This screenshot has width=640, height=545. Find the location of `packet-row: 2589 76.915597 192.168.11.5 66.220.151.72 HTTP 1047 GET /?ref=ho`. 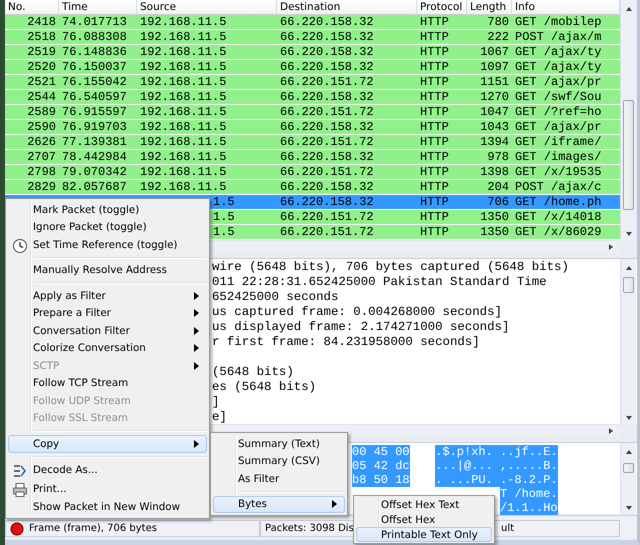

packet-row: 2589 76.915597 192.168.11.5 66.220.151.72 HTTP 1047 GET /?ref=ho is located at coordinates (312, 112).